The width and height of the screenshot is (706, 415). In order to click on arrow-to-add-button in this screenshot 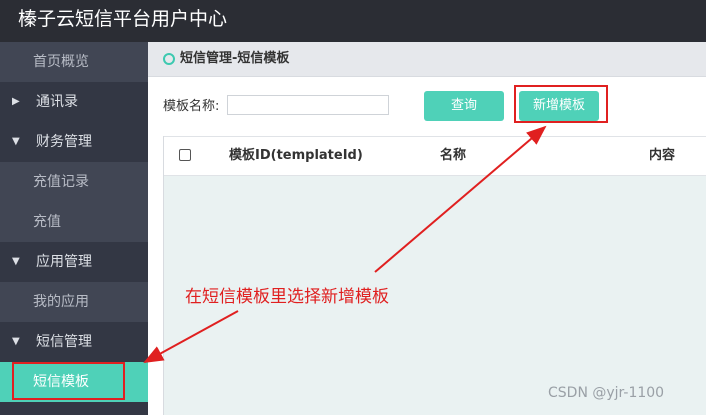, I will do `click(460, 199)`.